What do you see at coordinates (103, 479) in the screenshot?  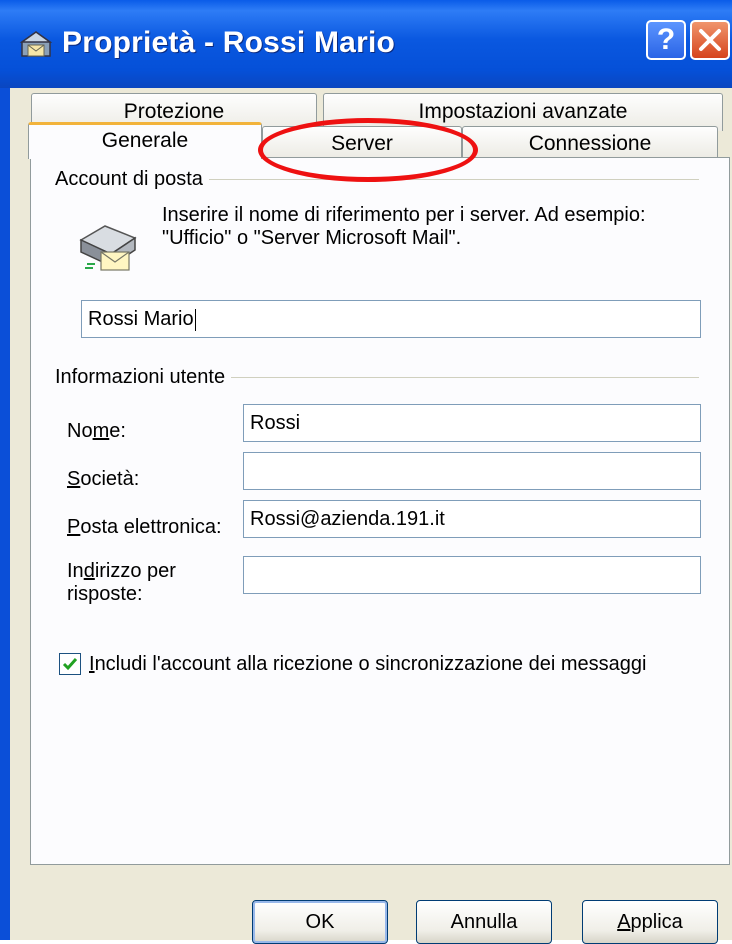 I see `company-label: Società:` at bounding box center [103, 479].